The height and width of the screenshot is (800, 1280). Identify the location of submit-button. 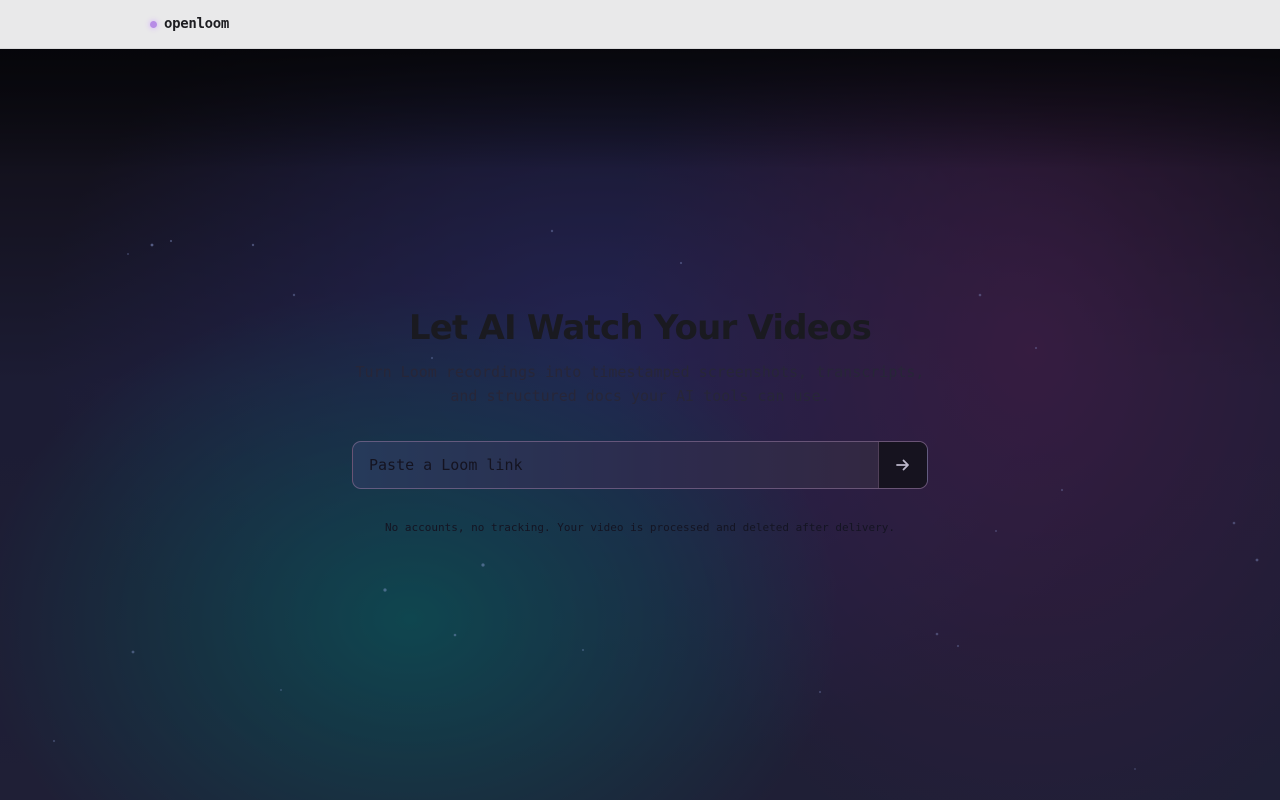
(902, 465).